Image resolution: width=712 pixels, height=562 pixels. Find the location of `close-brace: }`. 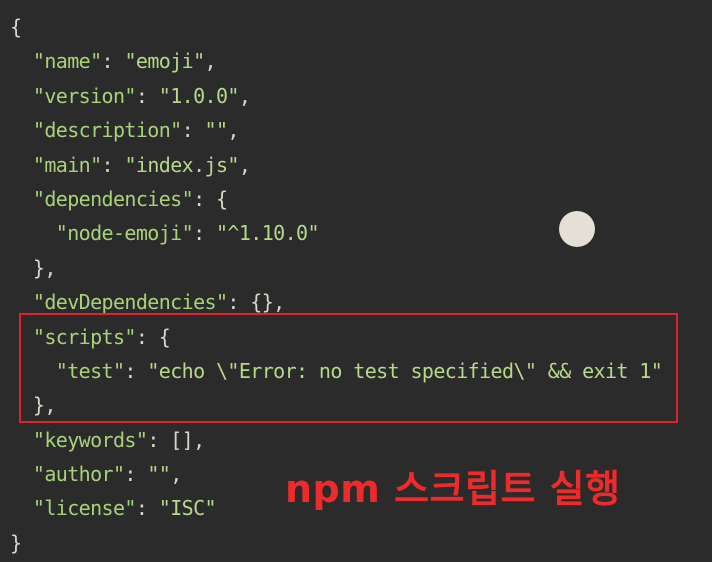

close-brace: } is located at coordinates (16, 542).